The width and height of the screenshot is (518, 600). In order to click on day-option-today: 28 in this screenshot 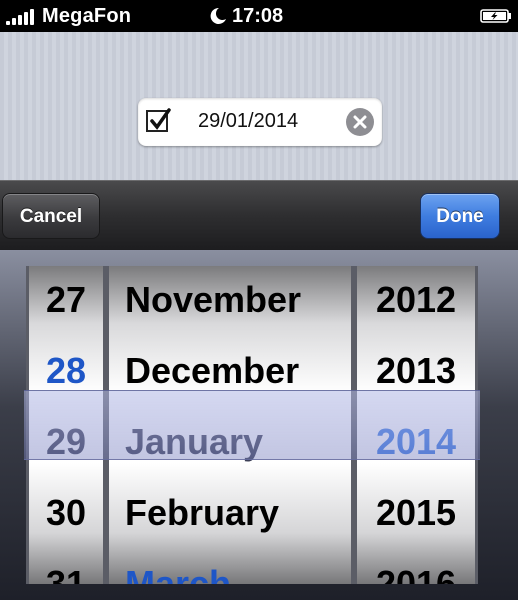, I will do `click(66, 370)`.